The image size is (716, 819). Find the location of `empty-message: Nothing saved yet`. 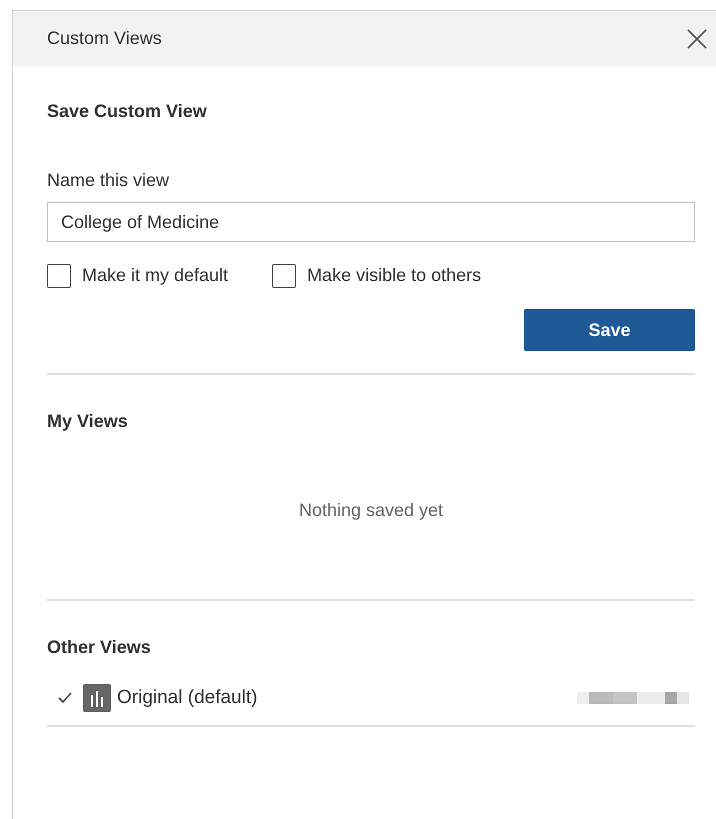

empty-message: Nothing saved yet is located at coordinates (371, 510).